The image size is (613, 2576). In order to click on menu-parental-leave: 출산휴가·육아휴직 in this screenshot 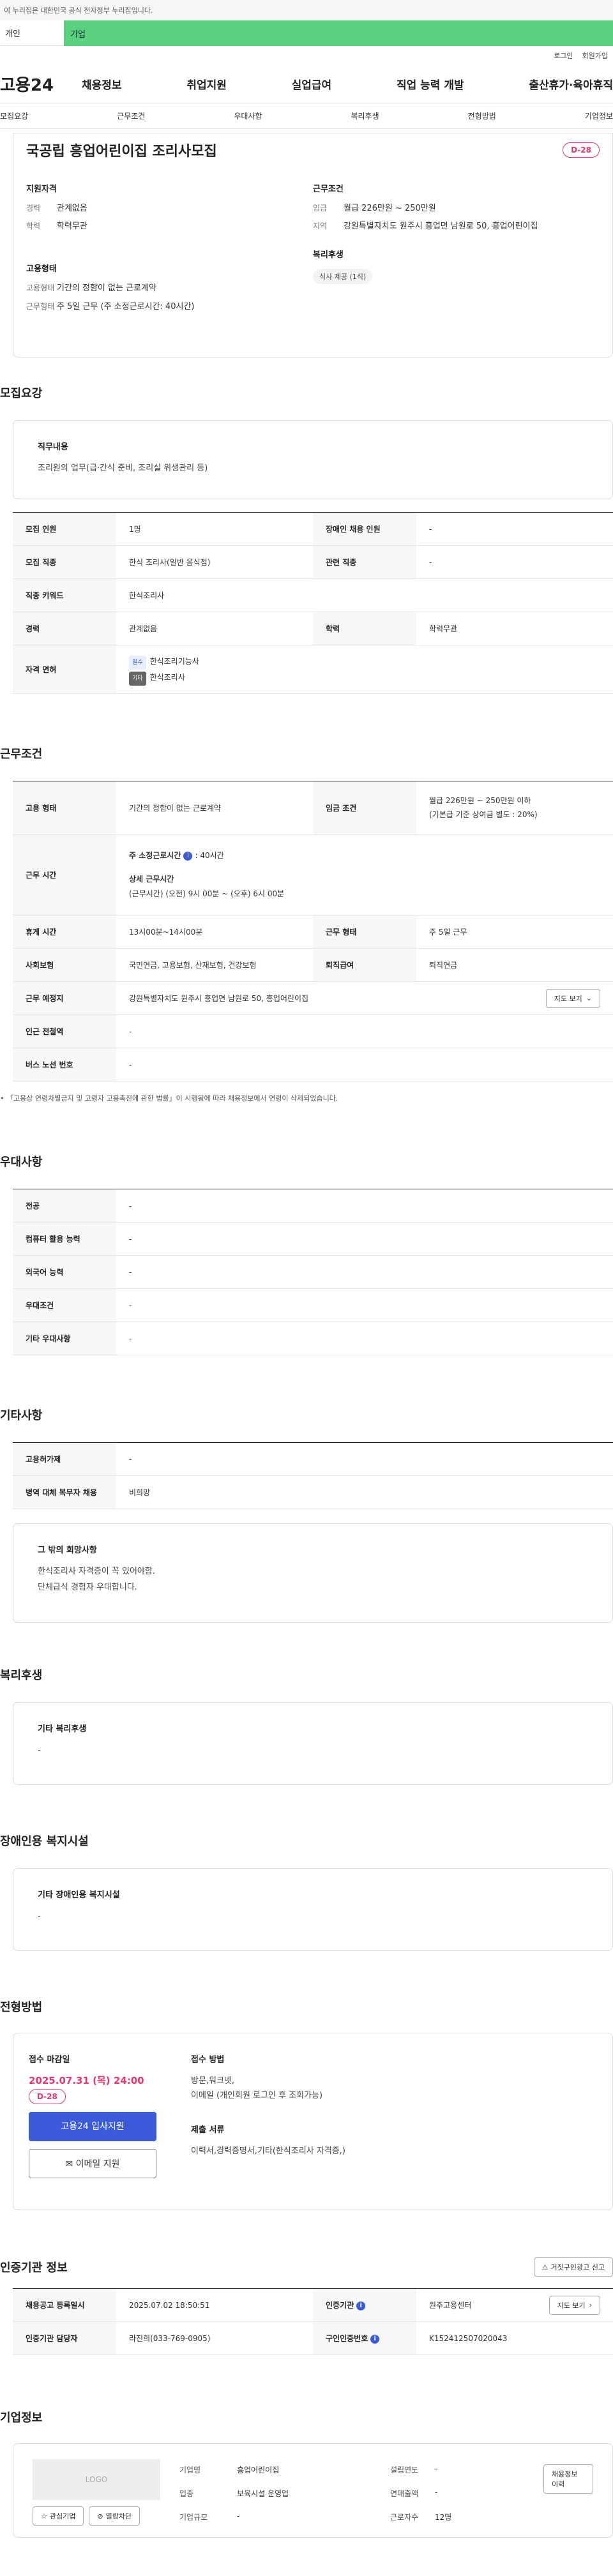, I will do `click(571, 84)`.